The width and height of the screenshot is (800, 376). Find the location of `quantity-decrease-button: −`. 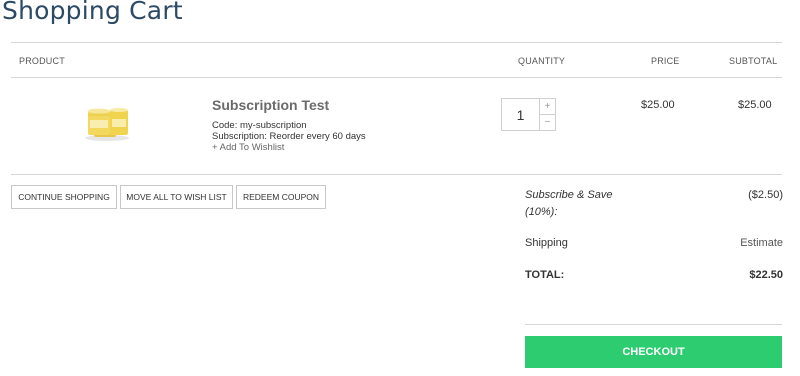

quantity-decrease-button: − is located at coordinates (547, 122).